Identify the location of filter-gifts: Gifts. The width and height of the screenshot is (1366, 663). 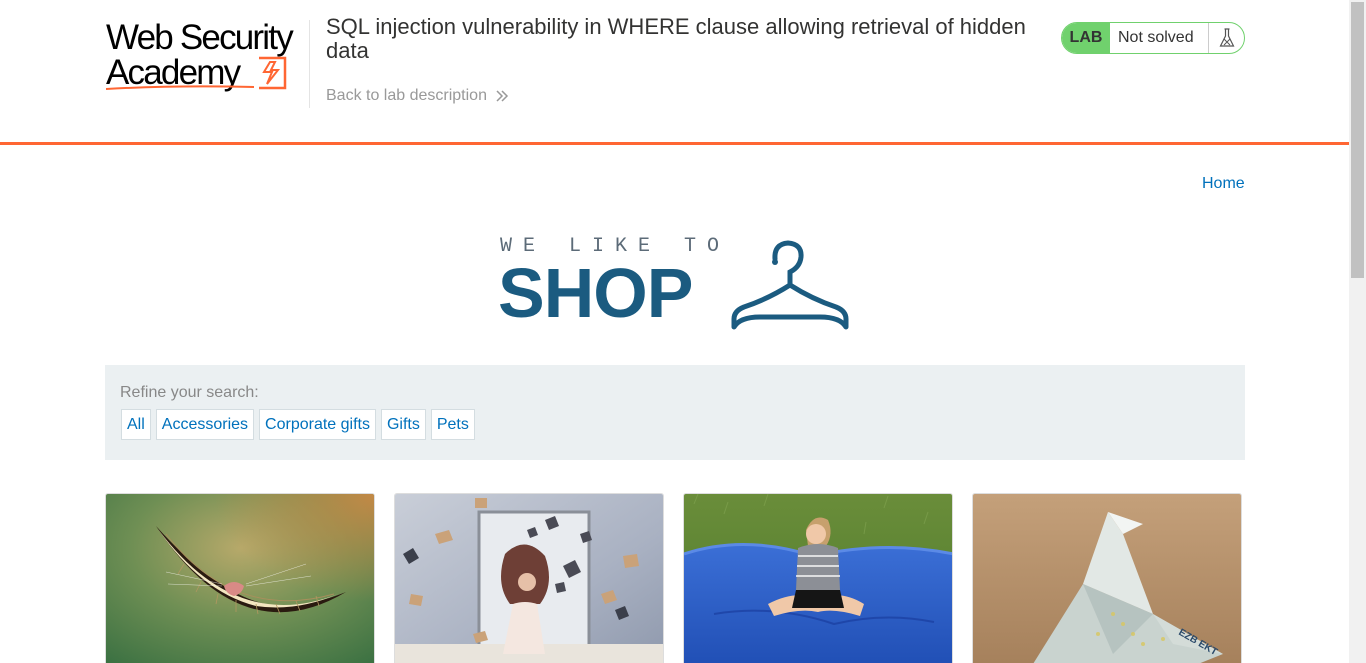
(403, 424).